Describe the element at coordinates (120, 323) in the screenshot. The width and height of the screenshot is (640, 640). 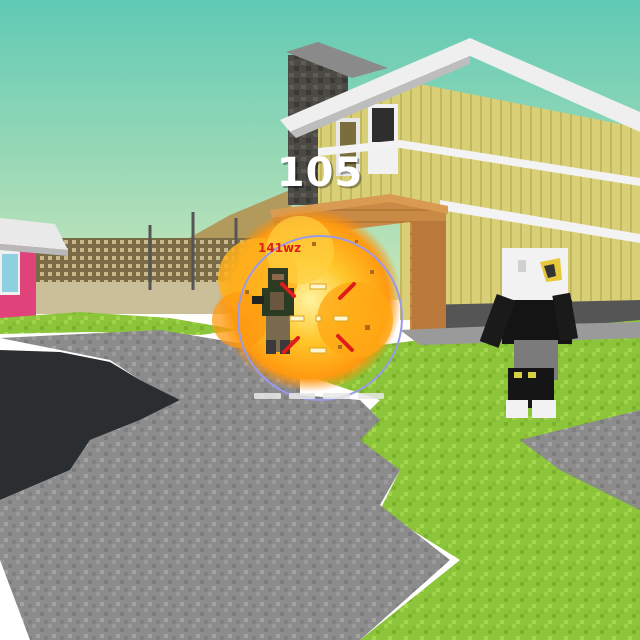
I see `lawn-left` at that location.